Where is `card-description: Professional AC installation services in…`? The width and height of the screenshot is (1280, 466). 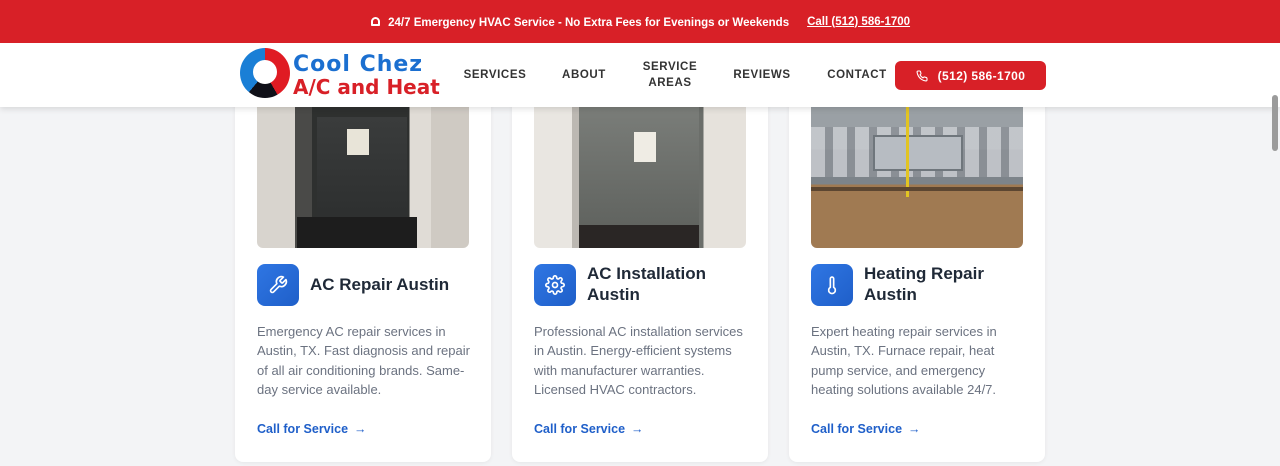
card-description: Professional AC installation services in… is located at coordinates (638, 360).